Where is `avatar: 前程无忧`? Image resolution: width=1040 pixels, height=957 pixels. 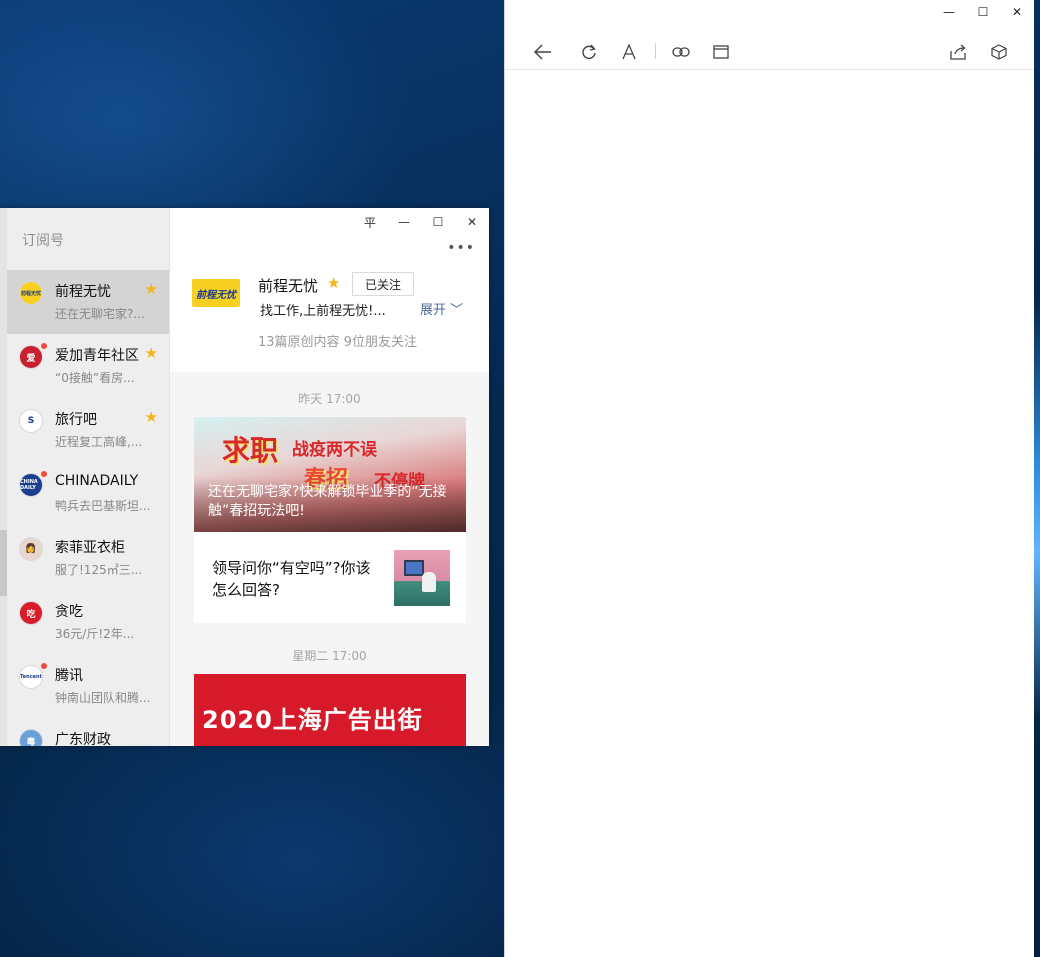
avatar: 前程无忧 is located at coordinates (31, 293).